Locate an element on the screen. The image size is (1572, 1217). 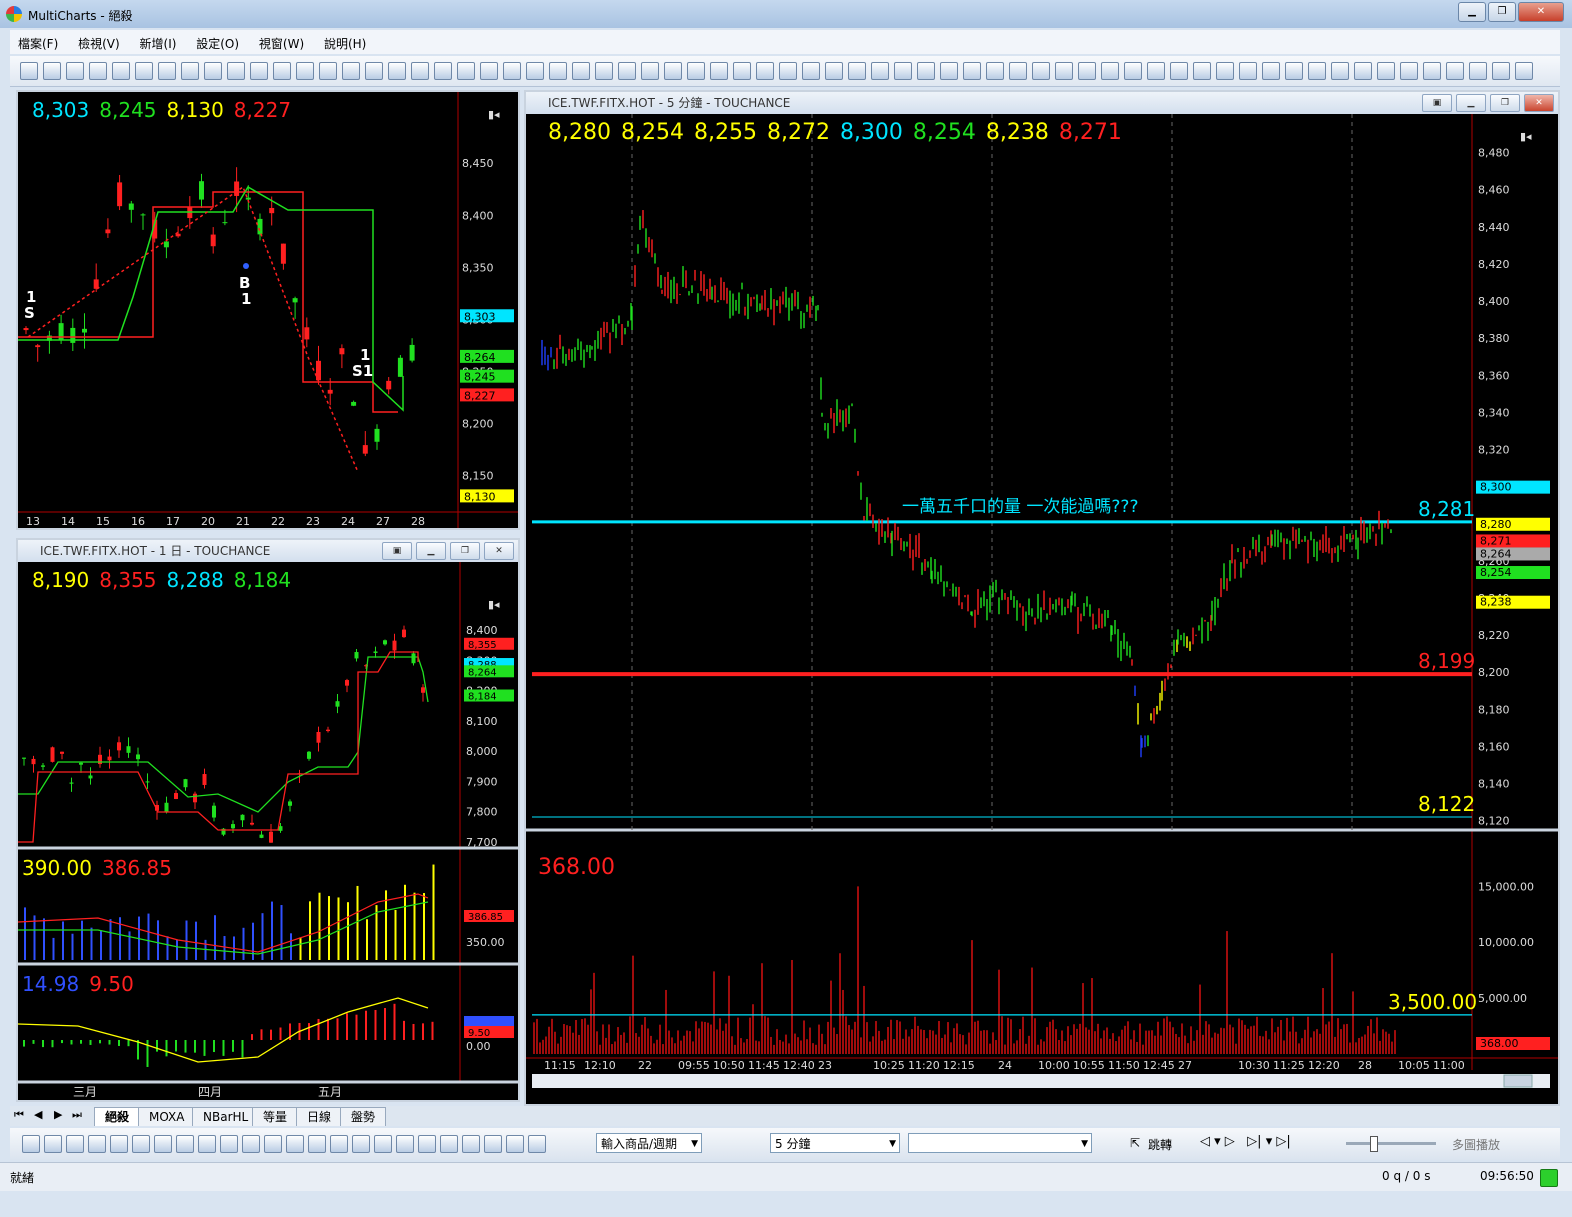
menu-view: 檢視(V) is located at coordinates (99, 43).